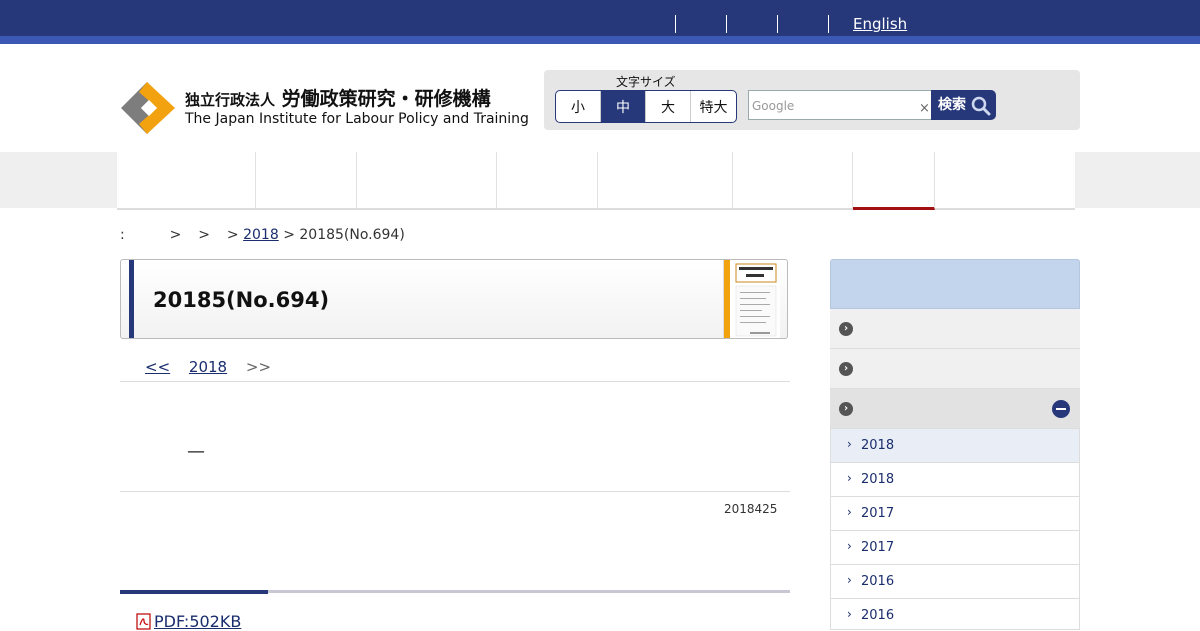 The height and width of the screenshot is (631, 1200). What do you see at coordinates (751, 509) in the screenshot?
I see `publication-date: 2018425` at bounding box center [751, 509].